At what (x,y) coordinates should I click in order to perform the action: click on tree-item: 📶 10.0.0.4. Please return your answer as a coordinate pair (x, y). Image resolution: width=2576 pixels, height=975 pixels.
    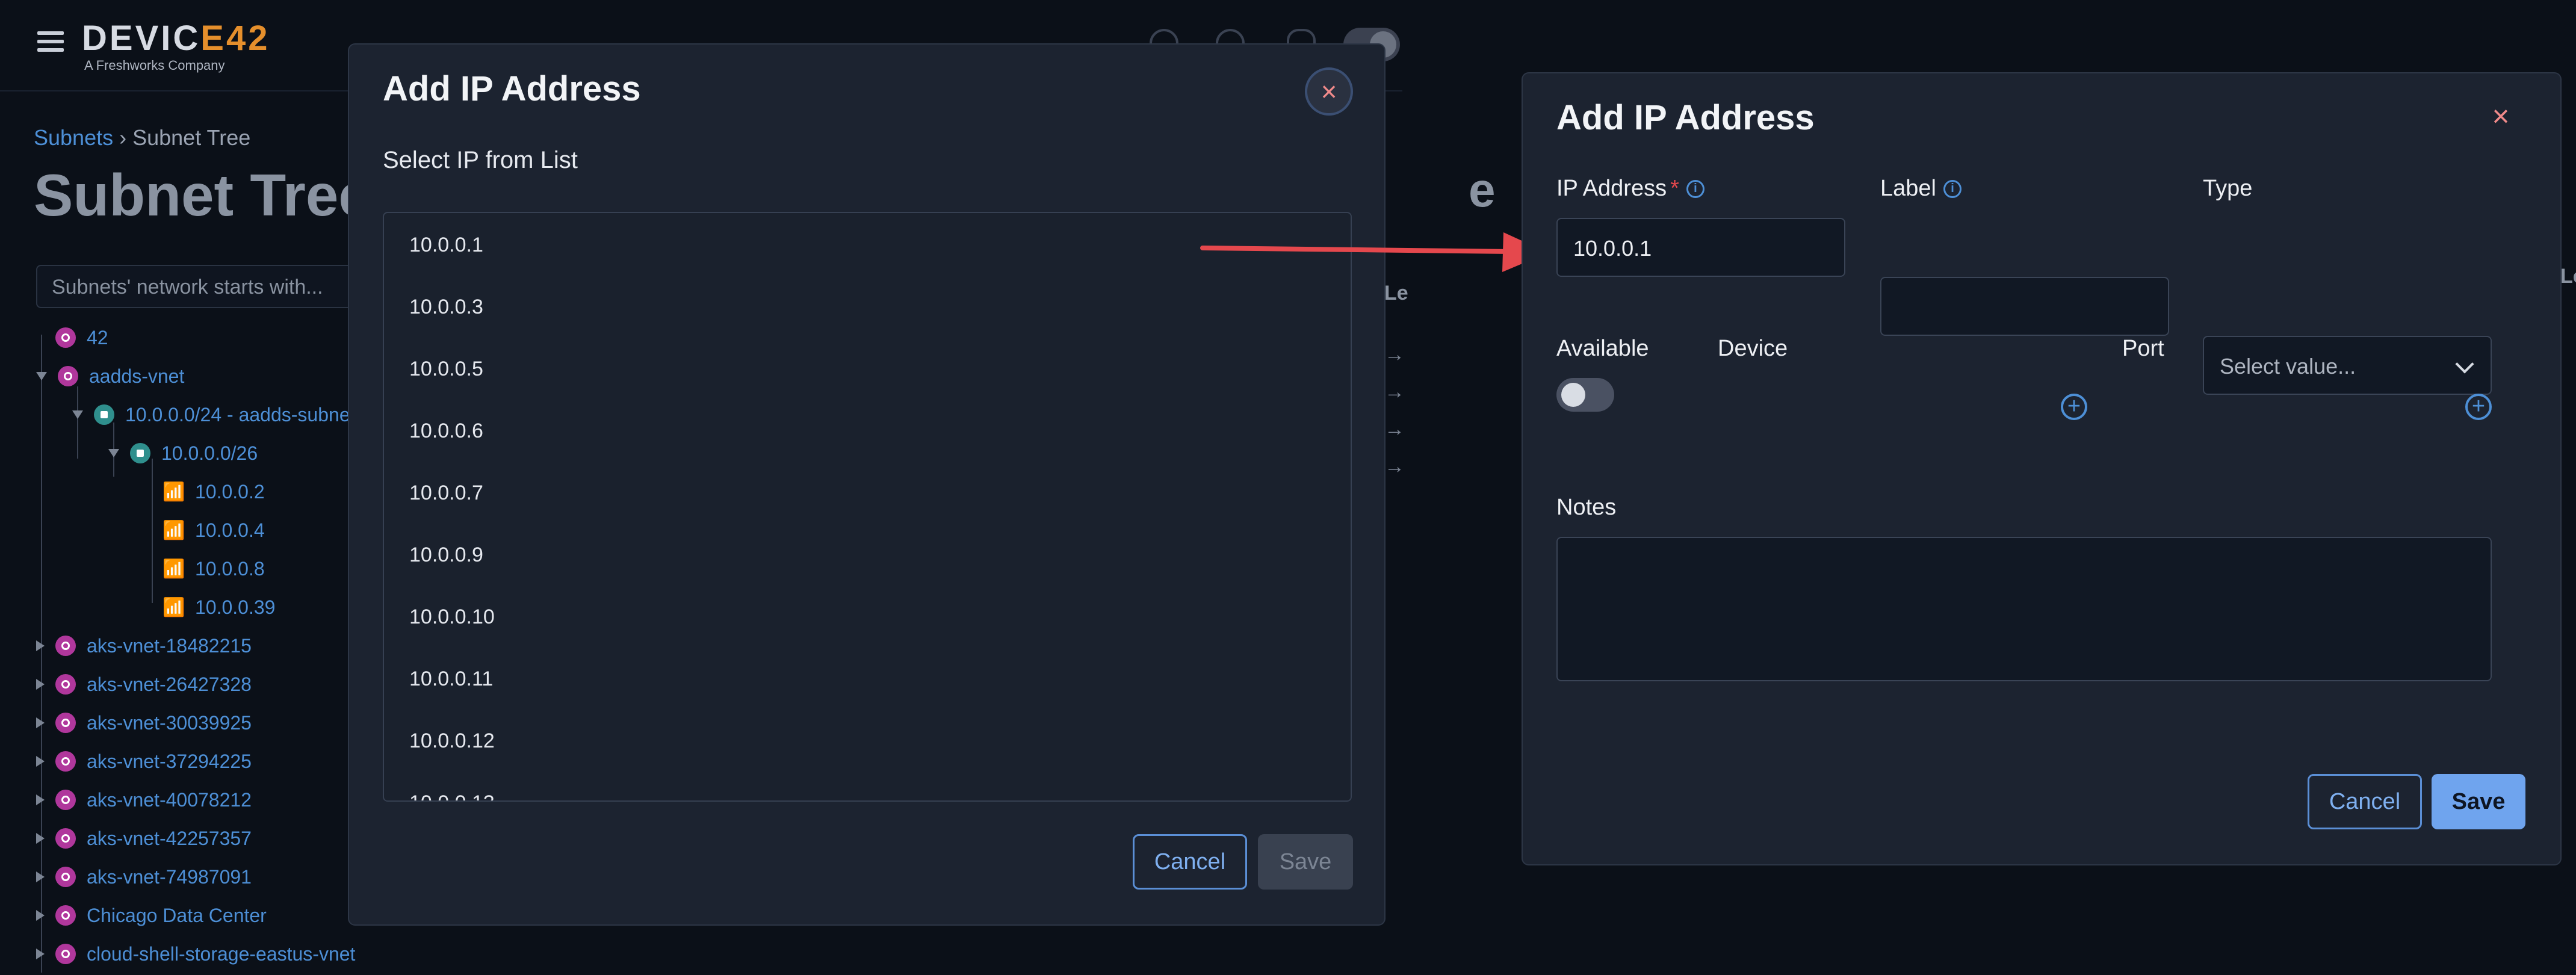
    Looking at the image, I should click on (214, 531).